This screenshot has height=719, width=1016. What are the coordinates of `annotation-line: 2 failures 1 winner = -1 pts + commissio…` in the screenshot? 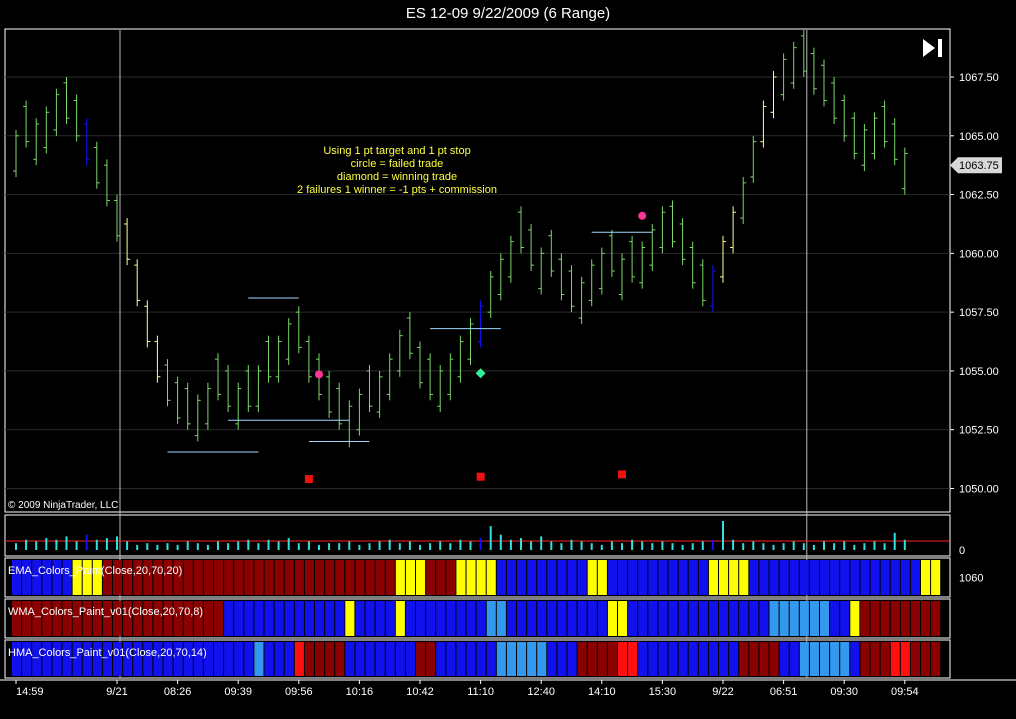 It's located at (397, 190).